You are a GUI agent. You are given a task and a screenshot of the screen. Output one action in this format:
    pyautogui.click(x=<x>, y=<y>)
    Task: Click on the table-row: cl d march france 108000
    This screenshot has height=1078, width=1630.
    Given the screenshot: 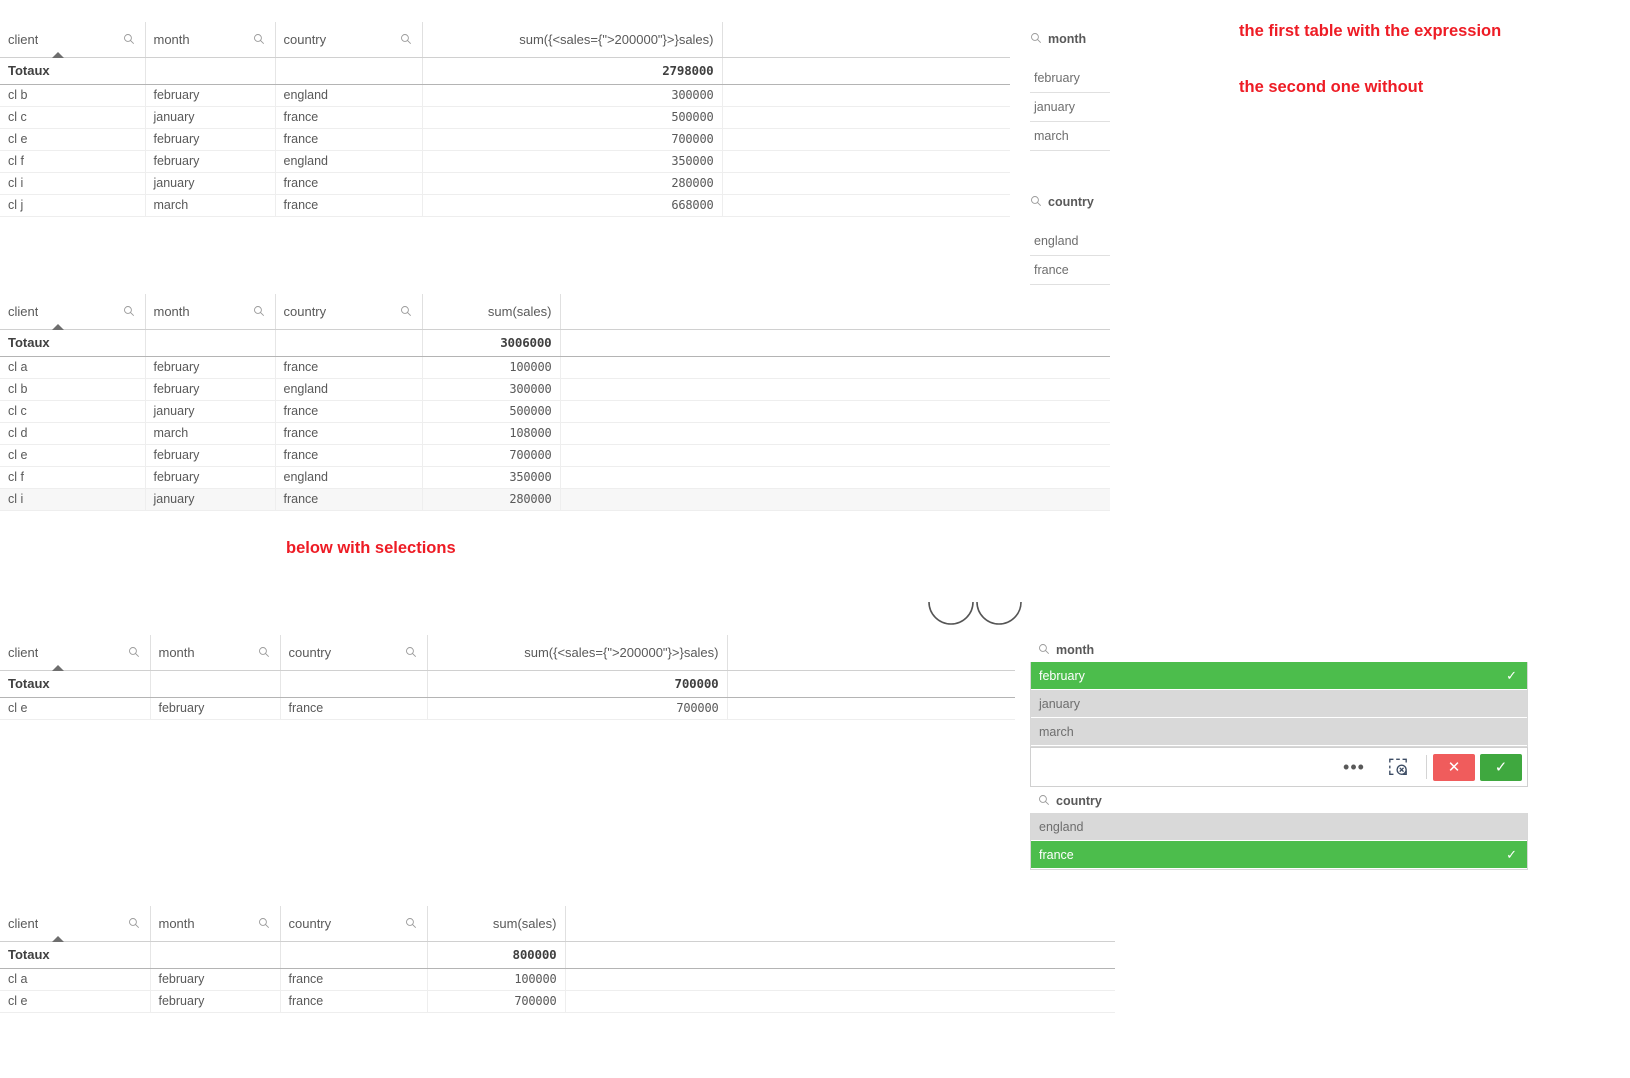 What is the action you would take?
    pyautogui.click(x=555, y=433)
    